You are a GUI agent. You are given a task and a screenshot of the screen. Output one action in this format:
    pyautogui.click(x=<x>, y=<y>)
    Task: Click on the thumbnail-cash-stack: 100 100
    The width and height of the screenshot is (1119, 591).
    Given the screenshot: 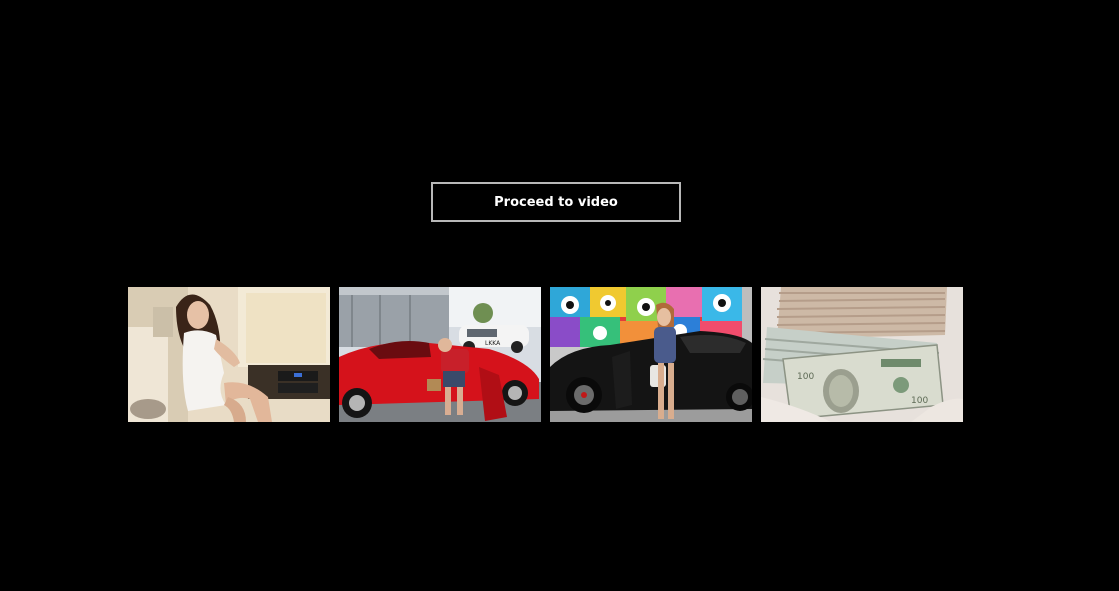 What is the action you would take?
    pyautogui.click(x=862, y=354)
    